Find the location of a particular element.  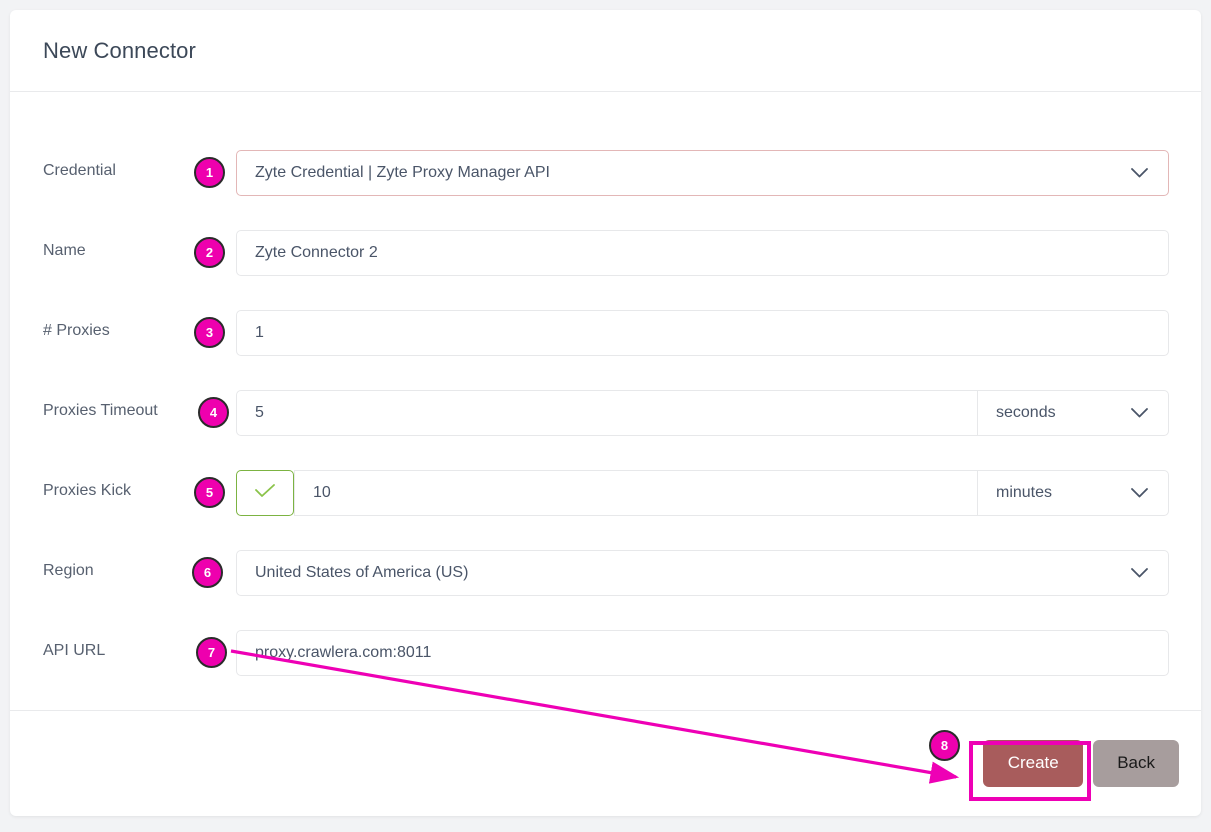

annotation-badge-6: 6 is located at coordinates (207, 572).